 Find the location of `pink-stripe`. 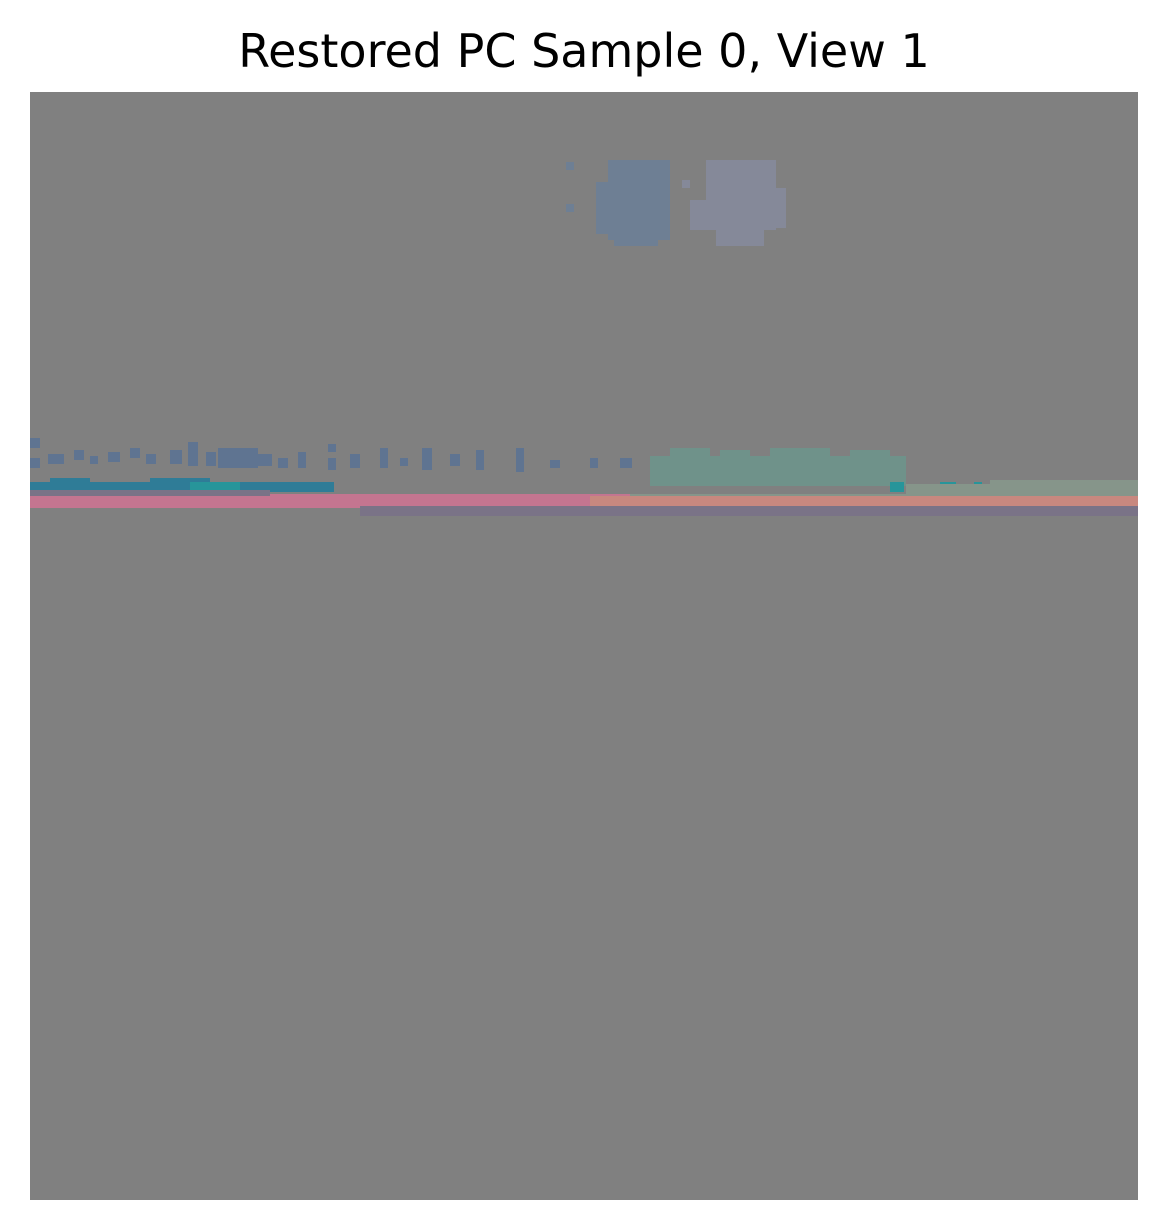

pink-stripe is located at coordinates (330, 501).